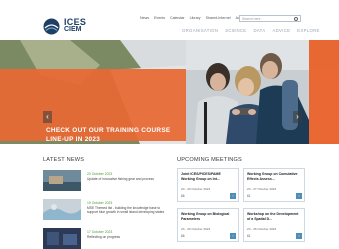 The image size is (339, 249). Describe the element at coordinates (196, 189) in the screenshot. I see `meeting-date: 20 - 20 October 2023` at that location.